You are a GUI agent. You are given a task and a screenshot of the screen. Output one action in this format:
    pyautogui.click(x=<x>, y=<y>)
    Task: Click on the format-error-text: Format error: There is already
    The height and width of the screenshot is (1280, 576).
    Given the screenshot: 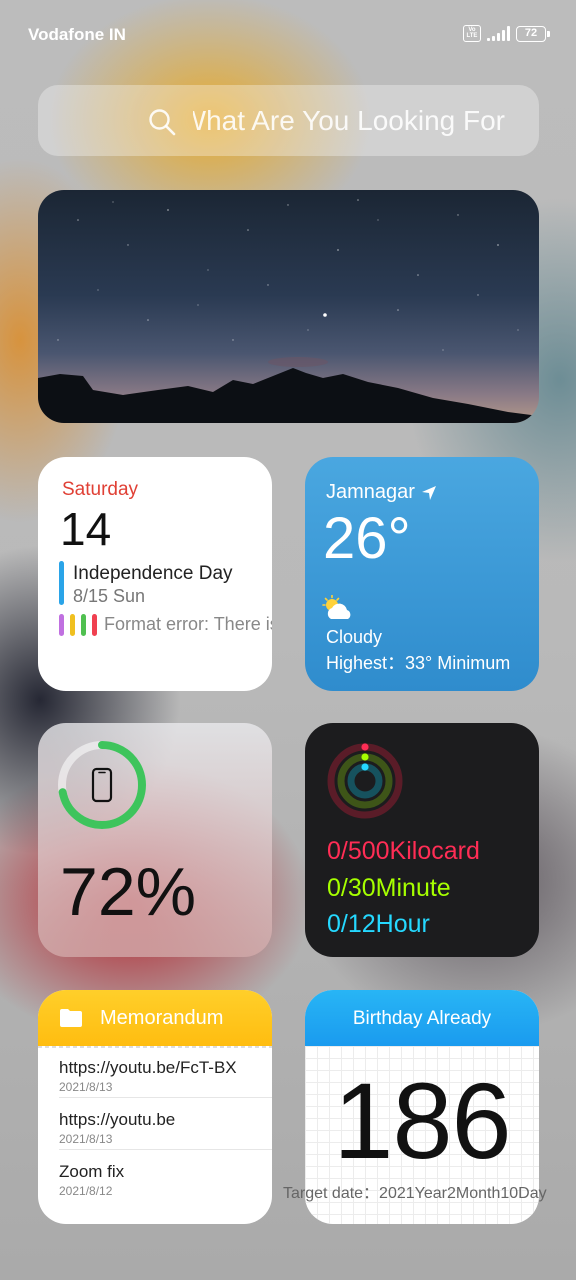 What is the action you would take?
    pyautogui.click(x=188, y=624)
    